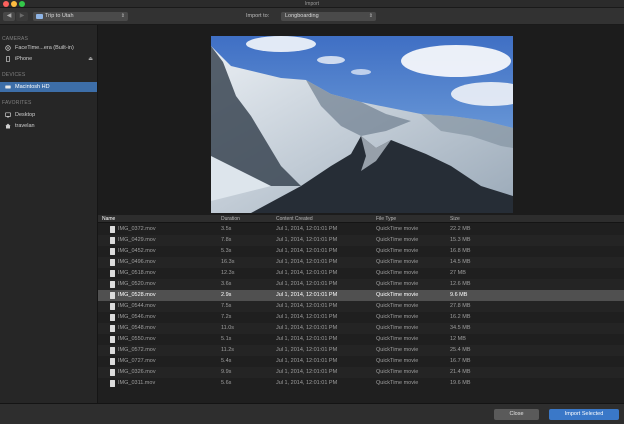 The image size is (624, 424). I want to click on folder-icon, so click(39, 16).